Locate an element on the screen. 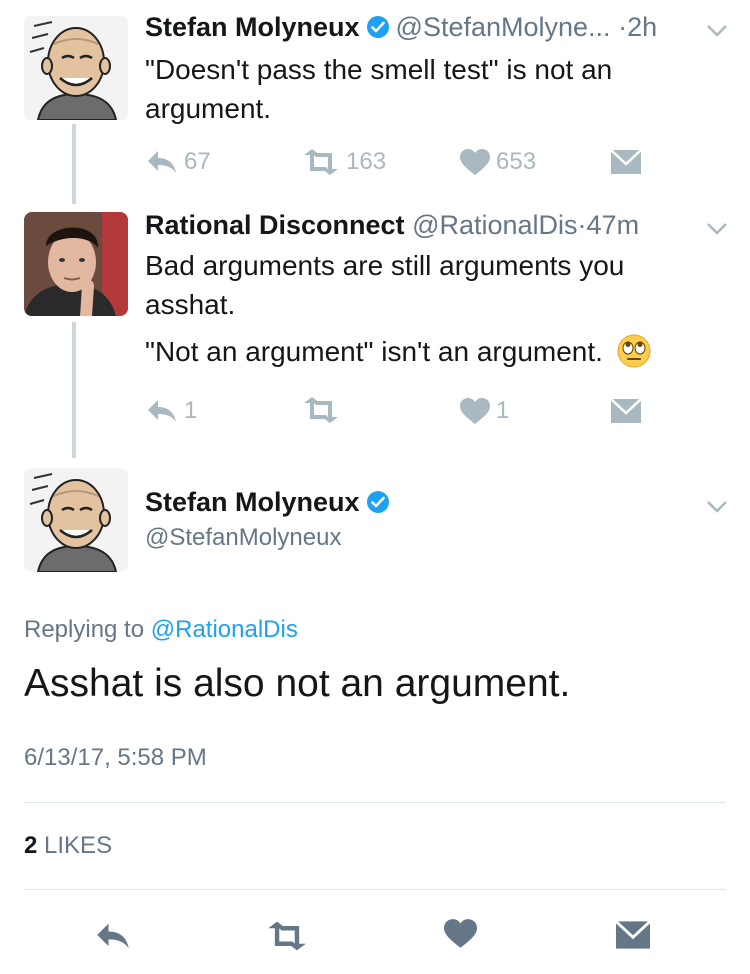  tweet-header: Stefan Molyneux @StefanMolyne... ·2h is located at coordinates (401, 27).